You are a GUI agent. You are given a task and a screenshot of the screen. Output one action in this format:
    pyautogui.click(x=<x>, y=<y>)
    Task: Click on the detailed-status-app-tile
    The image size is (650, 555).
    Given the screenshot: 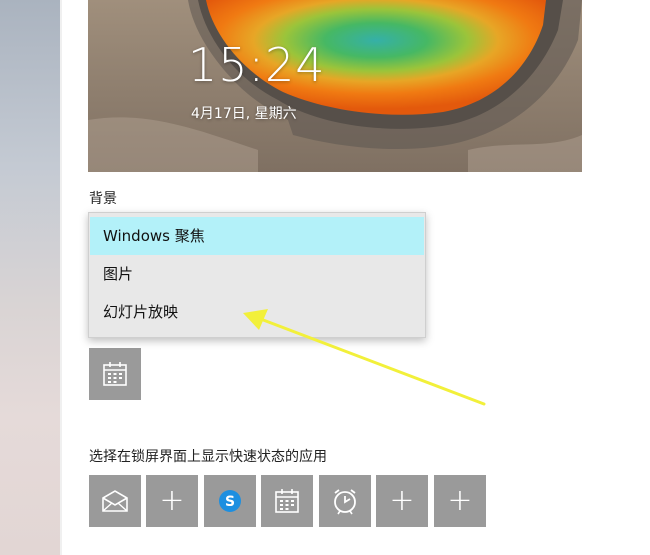 What is the action you would take?
    pyautogui.click(x=115, y=374)
    